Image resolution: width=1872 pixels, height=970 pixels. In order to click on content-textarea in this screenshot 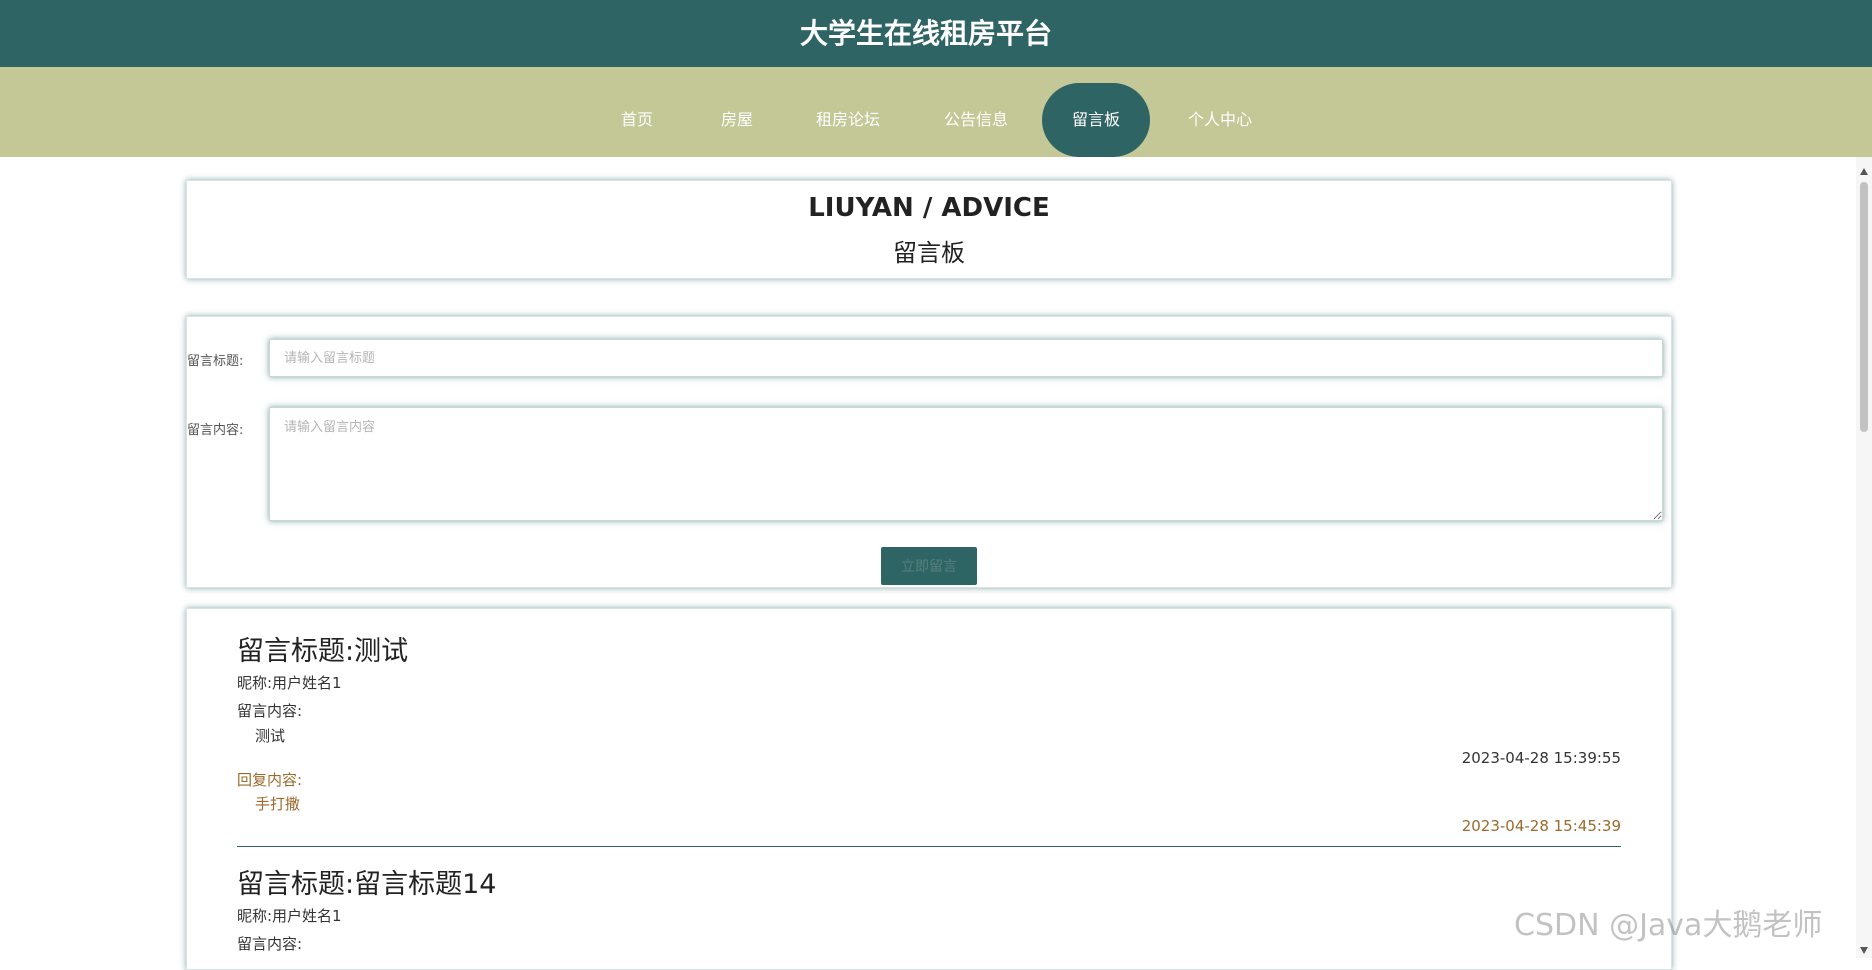, I will do `click(966, 464)`.